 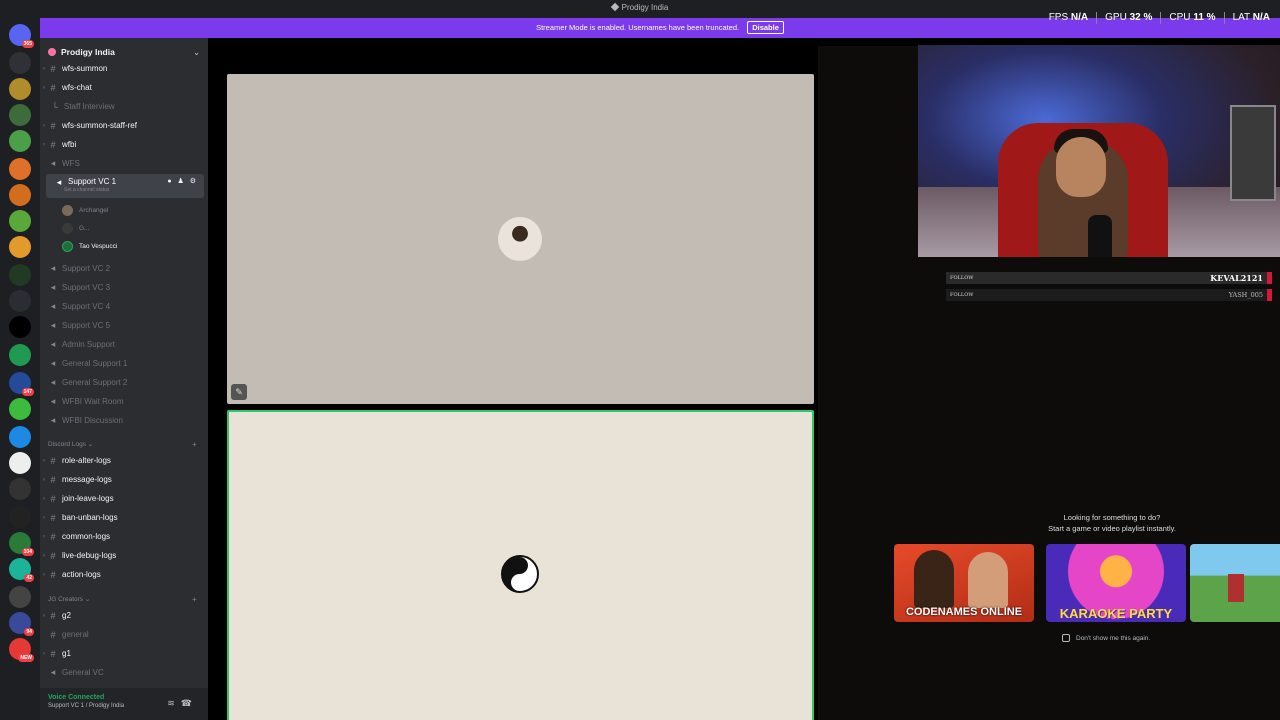 What do you see at coordinates (765, 27) in the screenshot?
I see `disable-streamer-mode-button: Disable` at bounding box center [765, 27].